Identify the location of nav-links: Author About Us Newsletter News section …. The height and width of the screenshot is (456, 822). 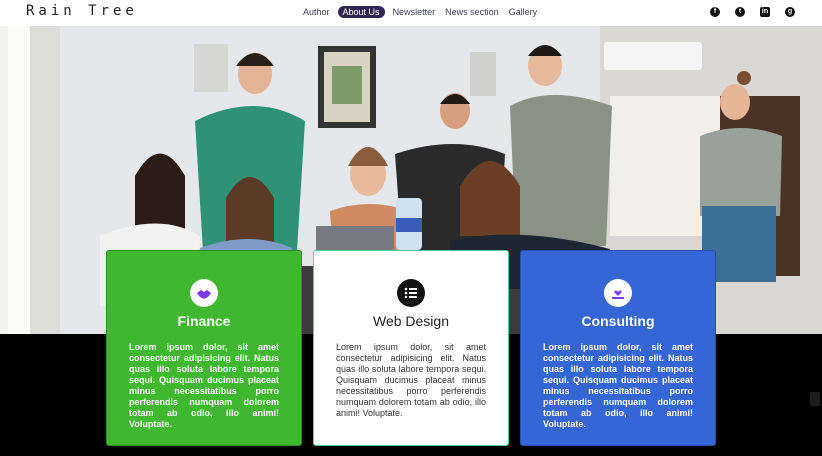
(420, 12).